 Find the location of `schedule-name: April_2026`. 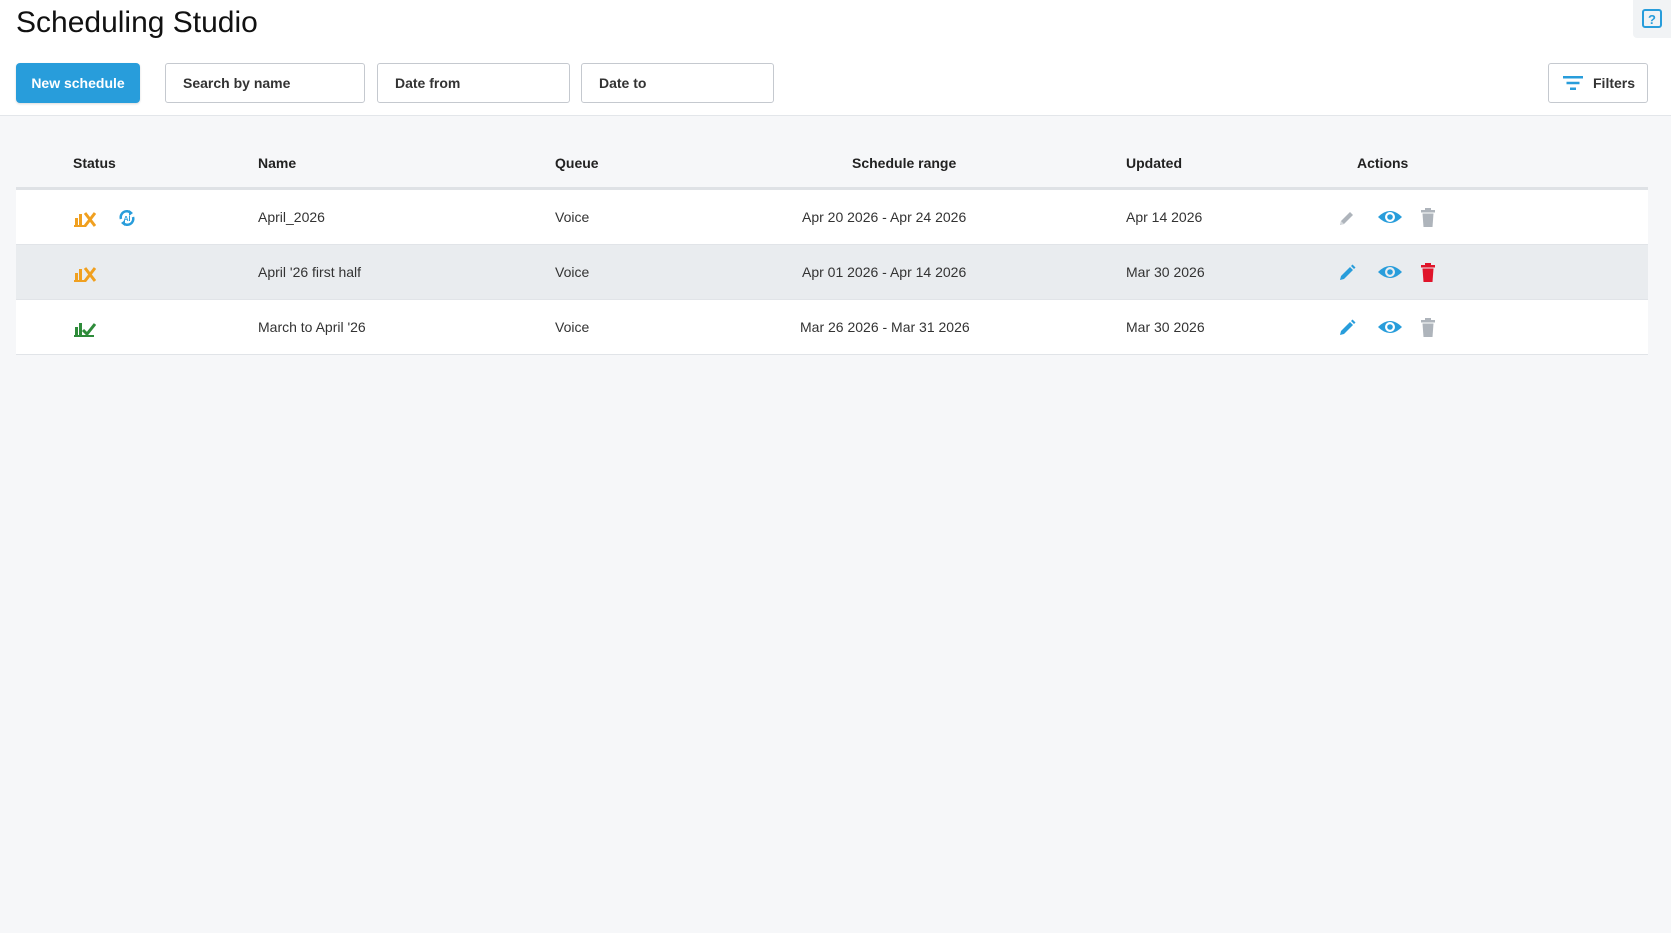

schedule-name: April_2026 is located at coordinates (291, 217).